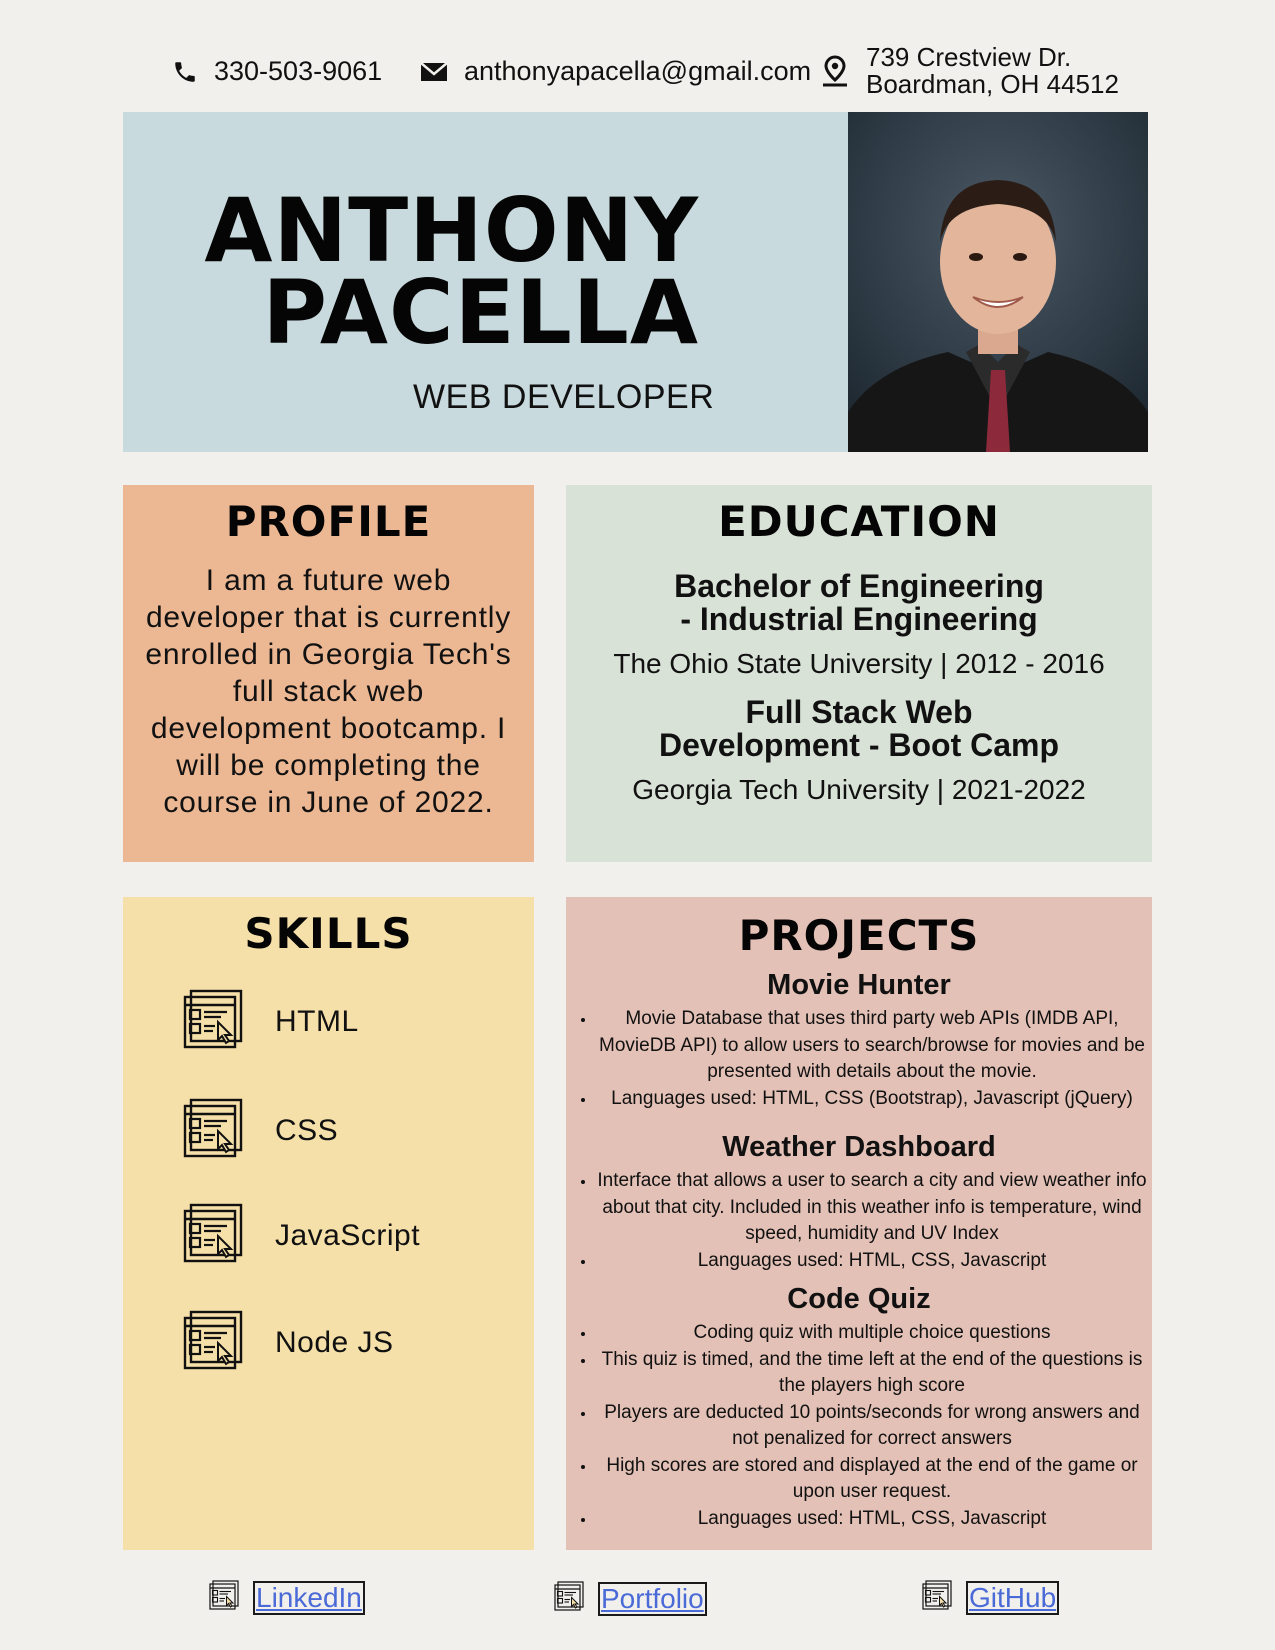 This screenshot has height=1650, width=1275. Describe the element at coordinates (859, 663) in the screenshot. I see `education-school: The Ohio State University | 2012 - 2016` at that location.